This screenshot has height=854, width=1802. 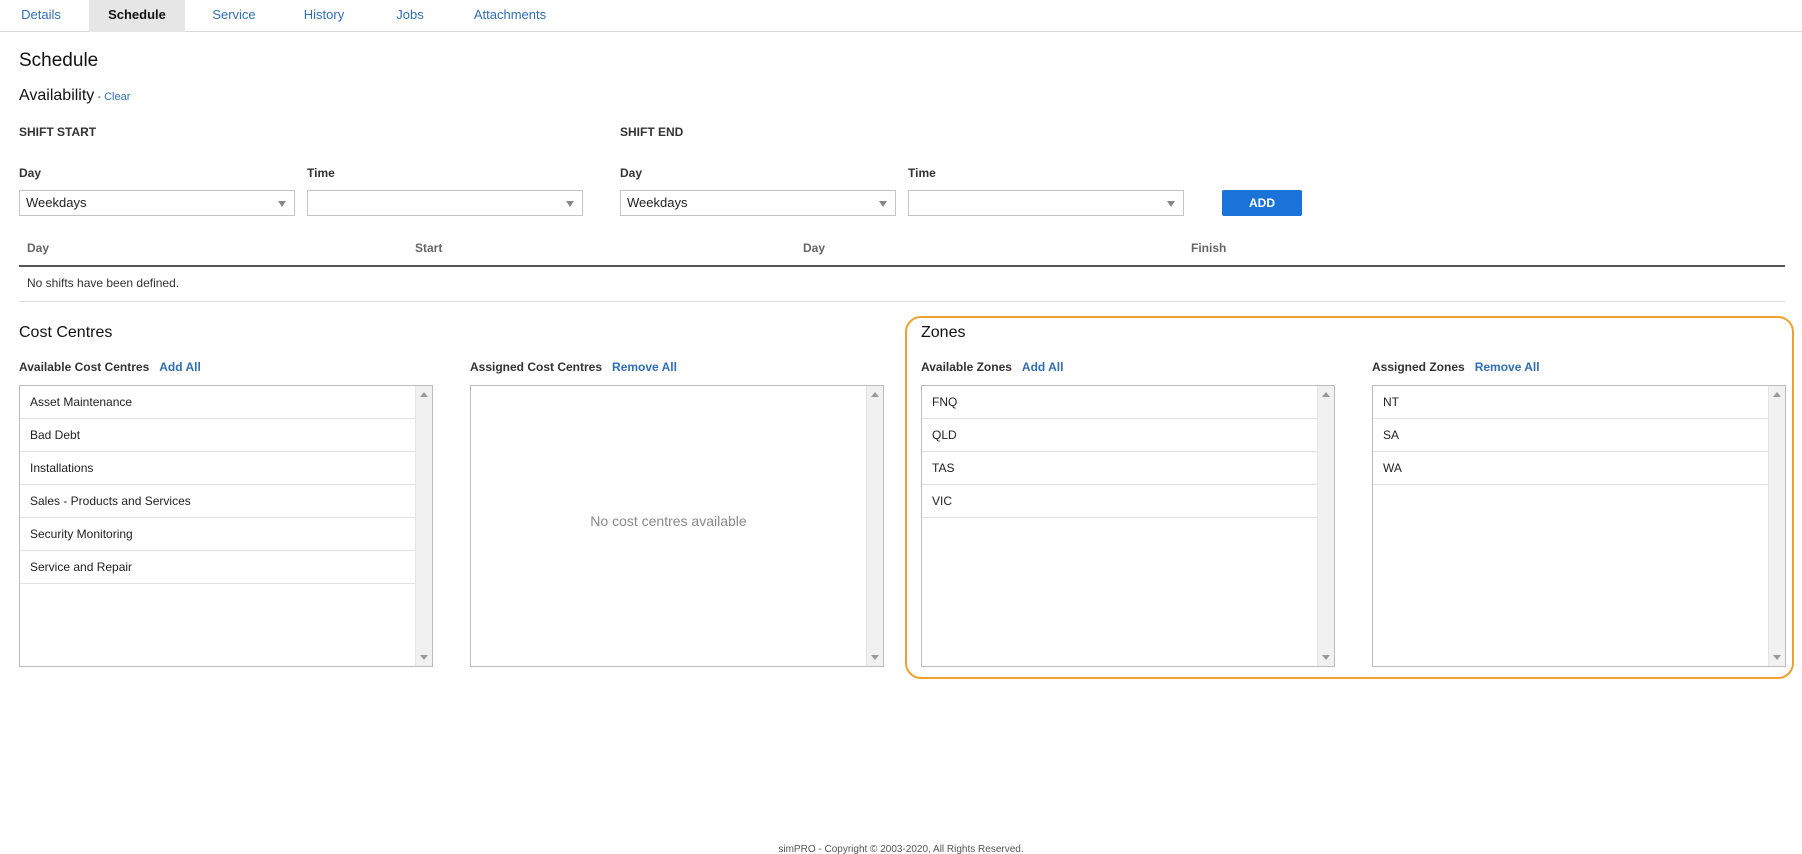 What do you see at coordinates (58, 132) in the screenshot?
I see `shift-start-title: SHIFT START` at bounding box center [58, 132].